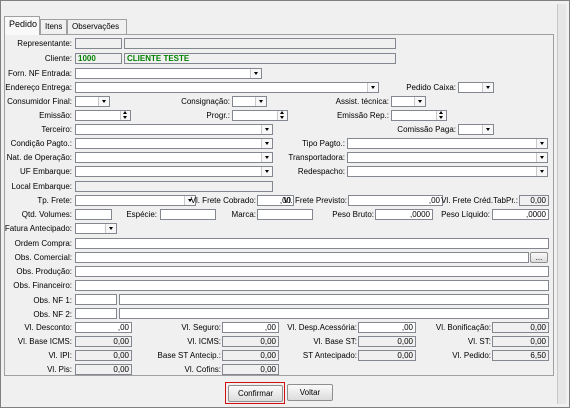 This screenshot has width=570, height=408. I want to click on obs-nf1-text-field, so click(334, 299).